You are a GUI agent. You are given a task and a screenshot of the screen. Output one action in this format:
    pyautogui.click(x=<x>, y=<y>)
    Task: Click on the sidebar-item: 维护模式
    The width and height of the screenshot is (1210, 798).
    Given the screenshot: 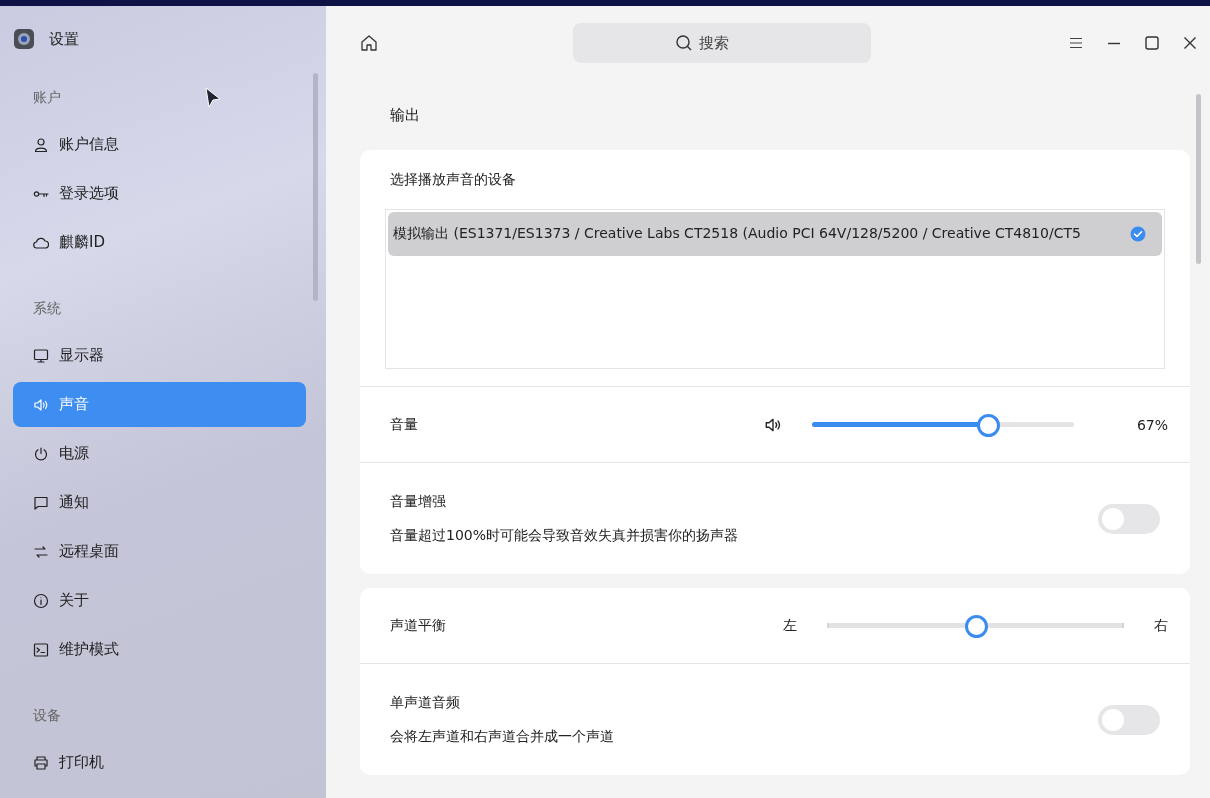 What is the action you would take?
    pyautogui.click(x=159, y=649)
    